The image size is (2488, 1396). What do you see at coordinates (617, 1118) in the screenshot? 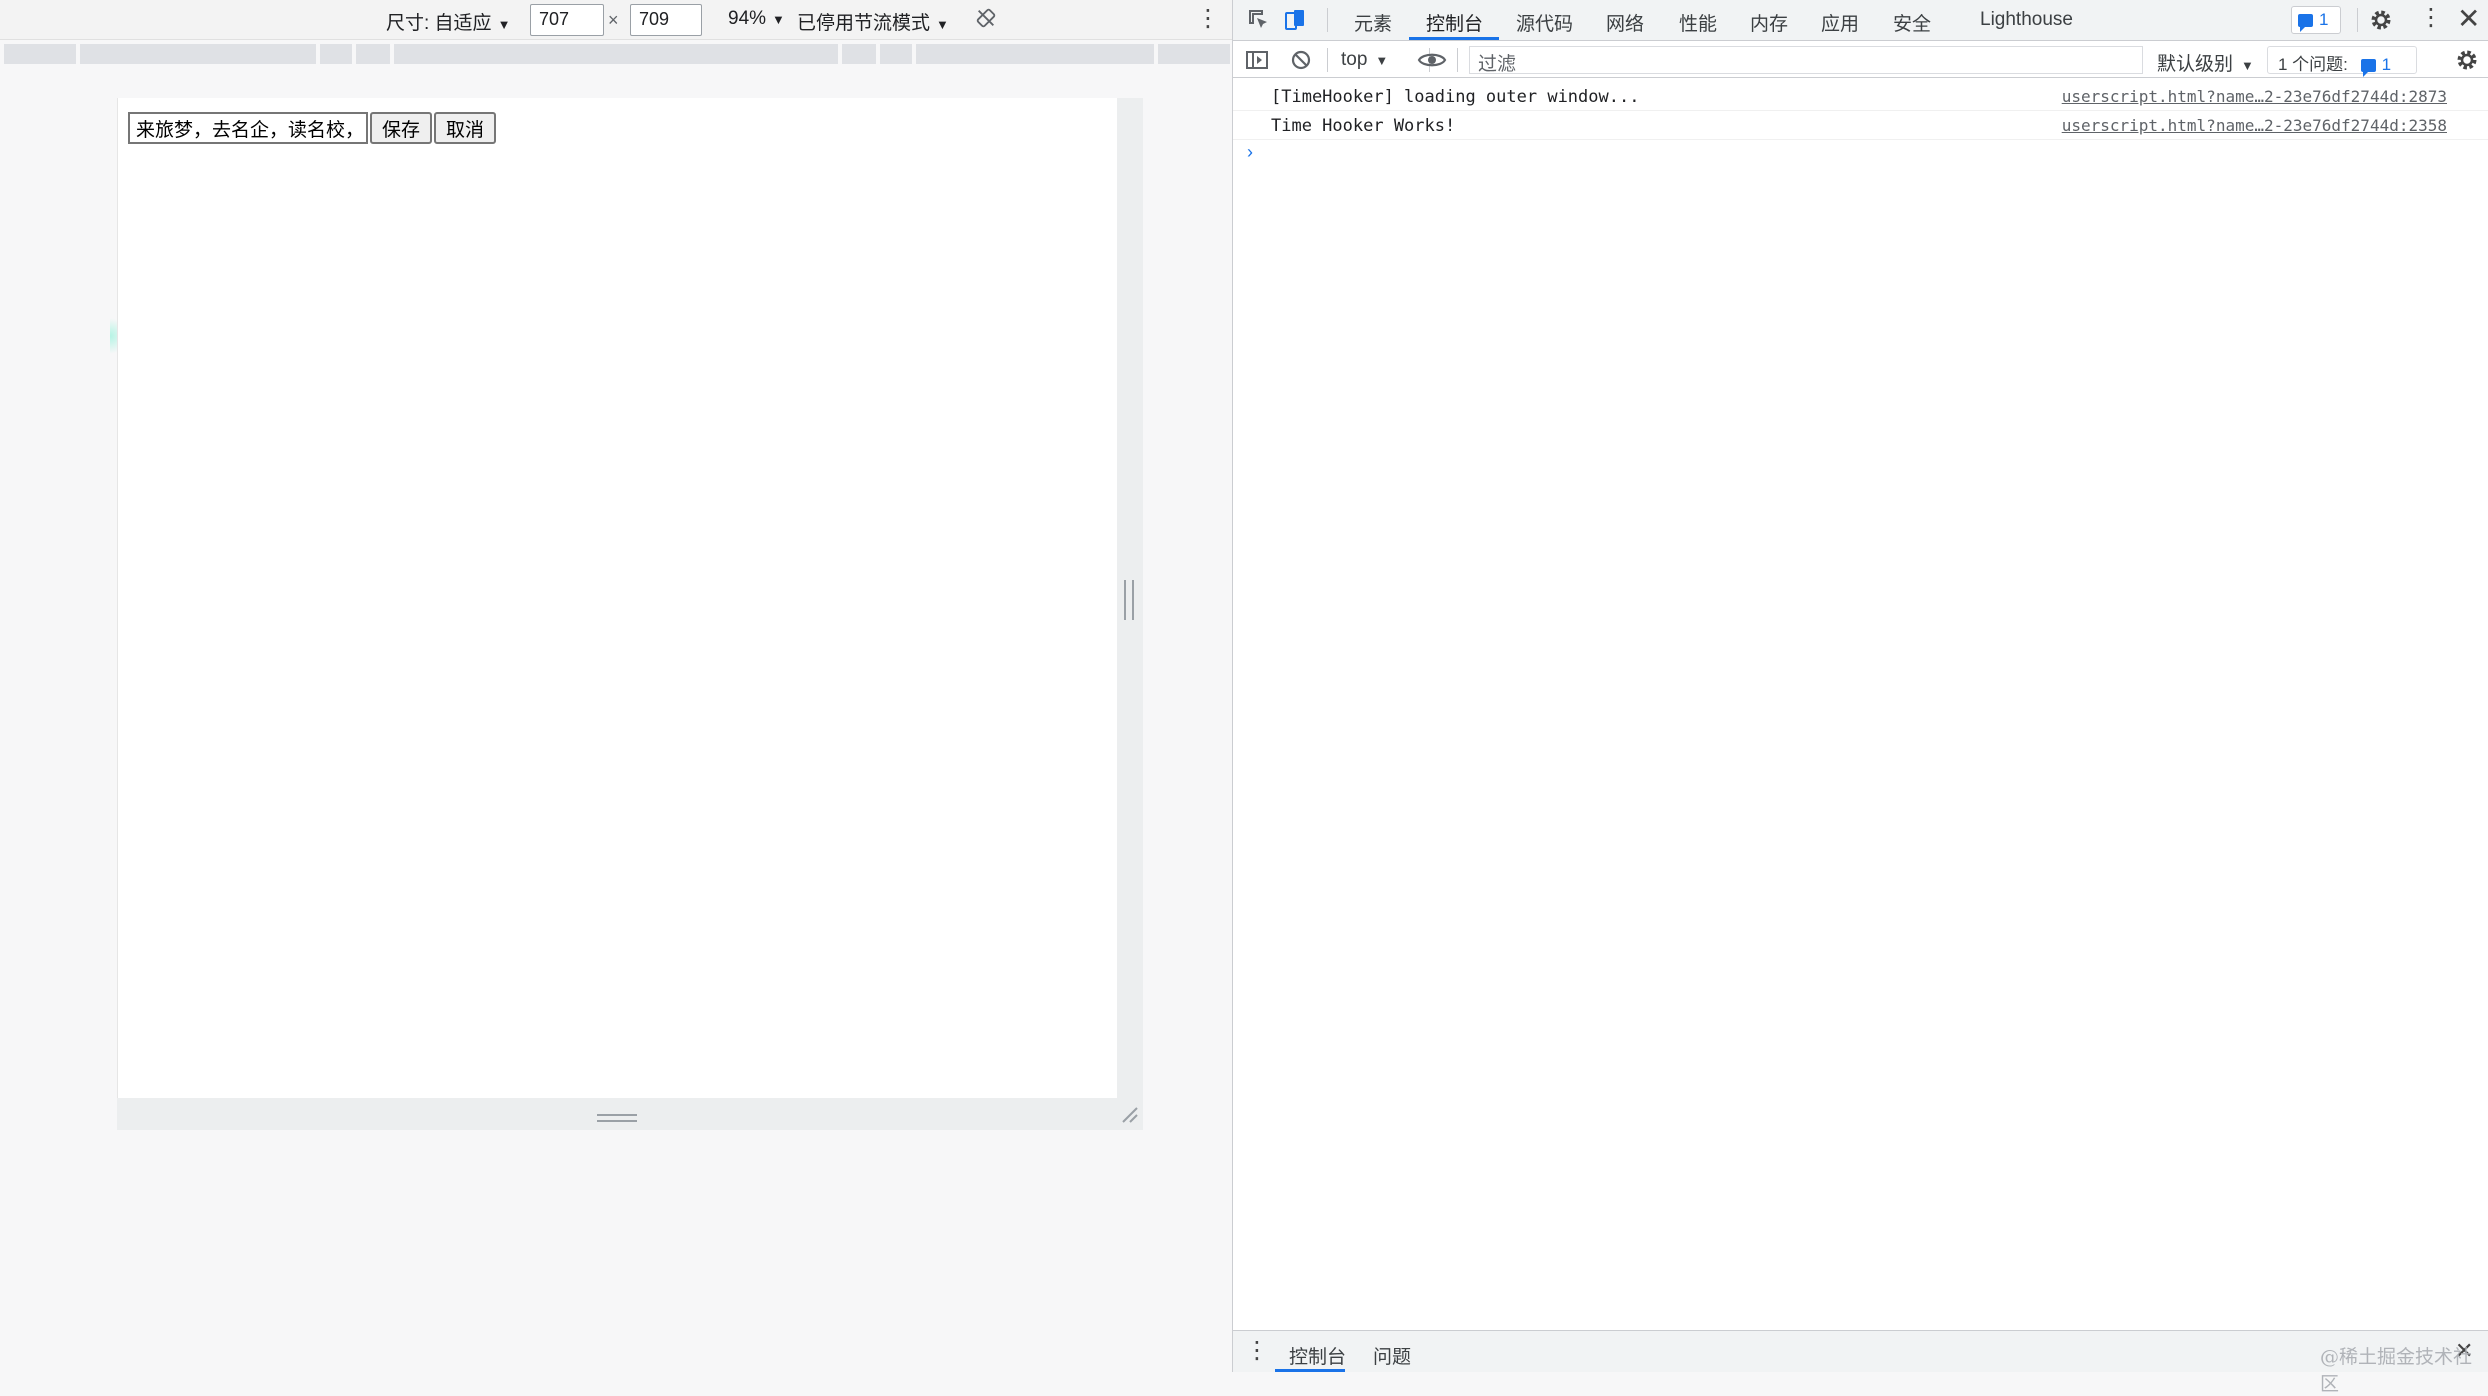
I see `horizontal-grip-icon` at bounding box center [617, 1118].